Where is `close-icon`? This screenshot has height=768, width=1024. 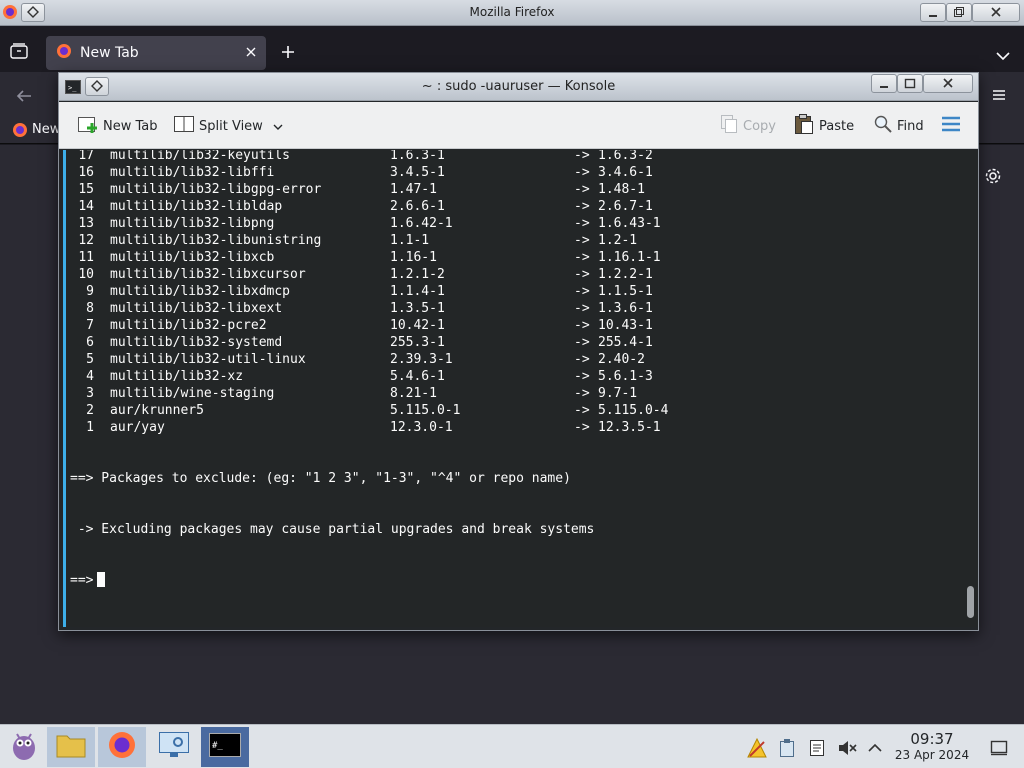
close-icon is located at coordinates (948, 83).